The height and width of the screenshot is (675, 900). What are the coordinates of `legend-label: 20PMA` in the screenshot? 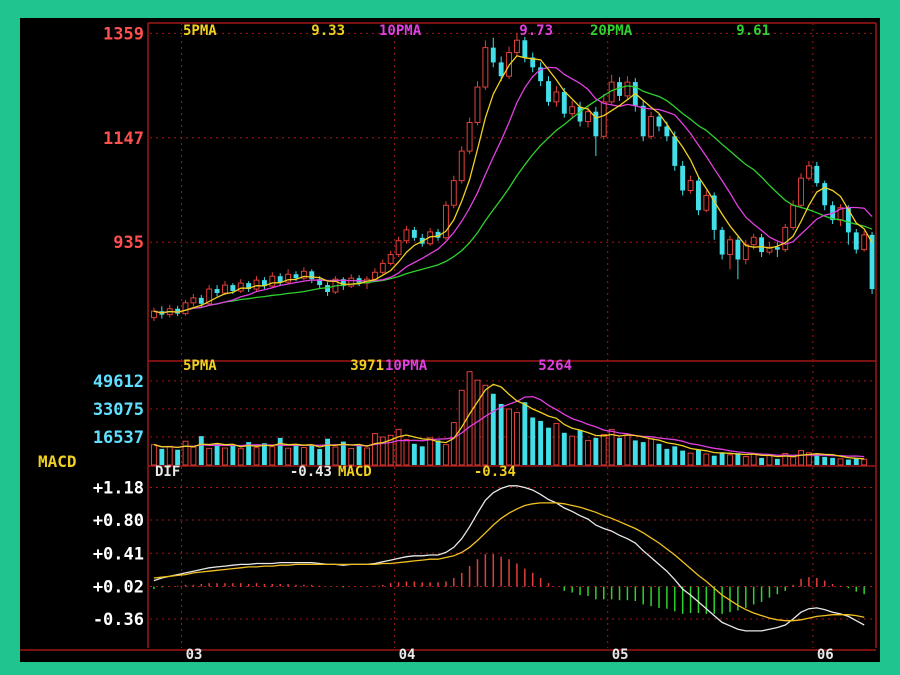 It's located at (611, 31).